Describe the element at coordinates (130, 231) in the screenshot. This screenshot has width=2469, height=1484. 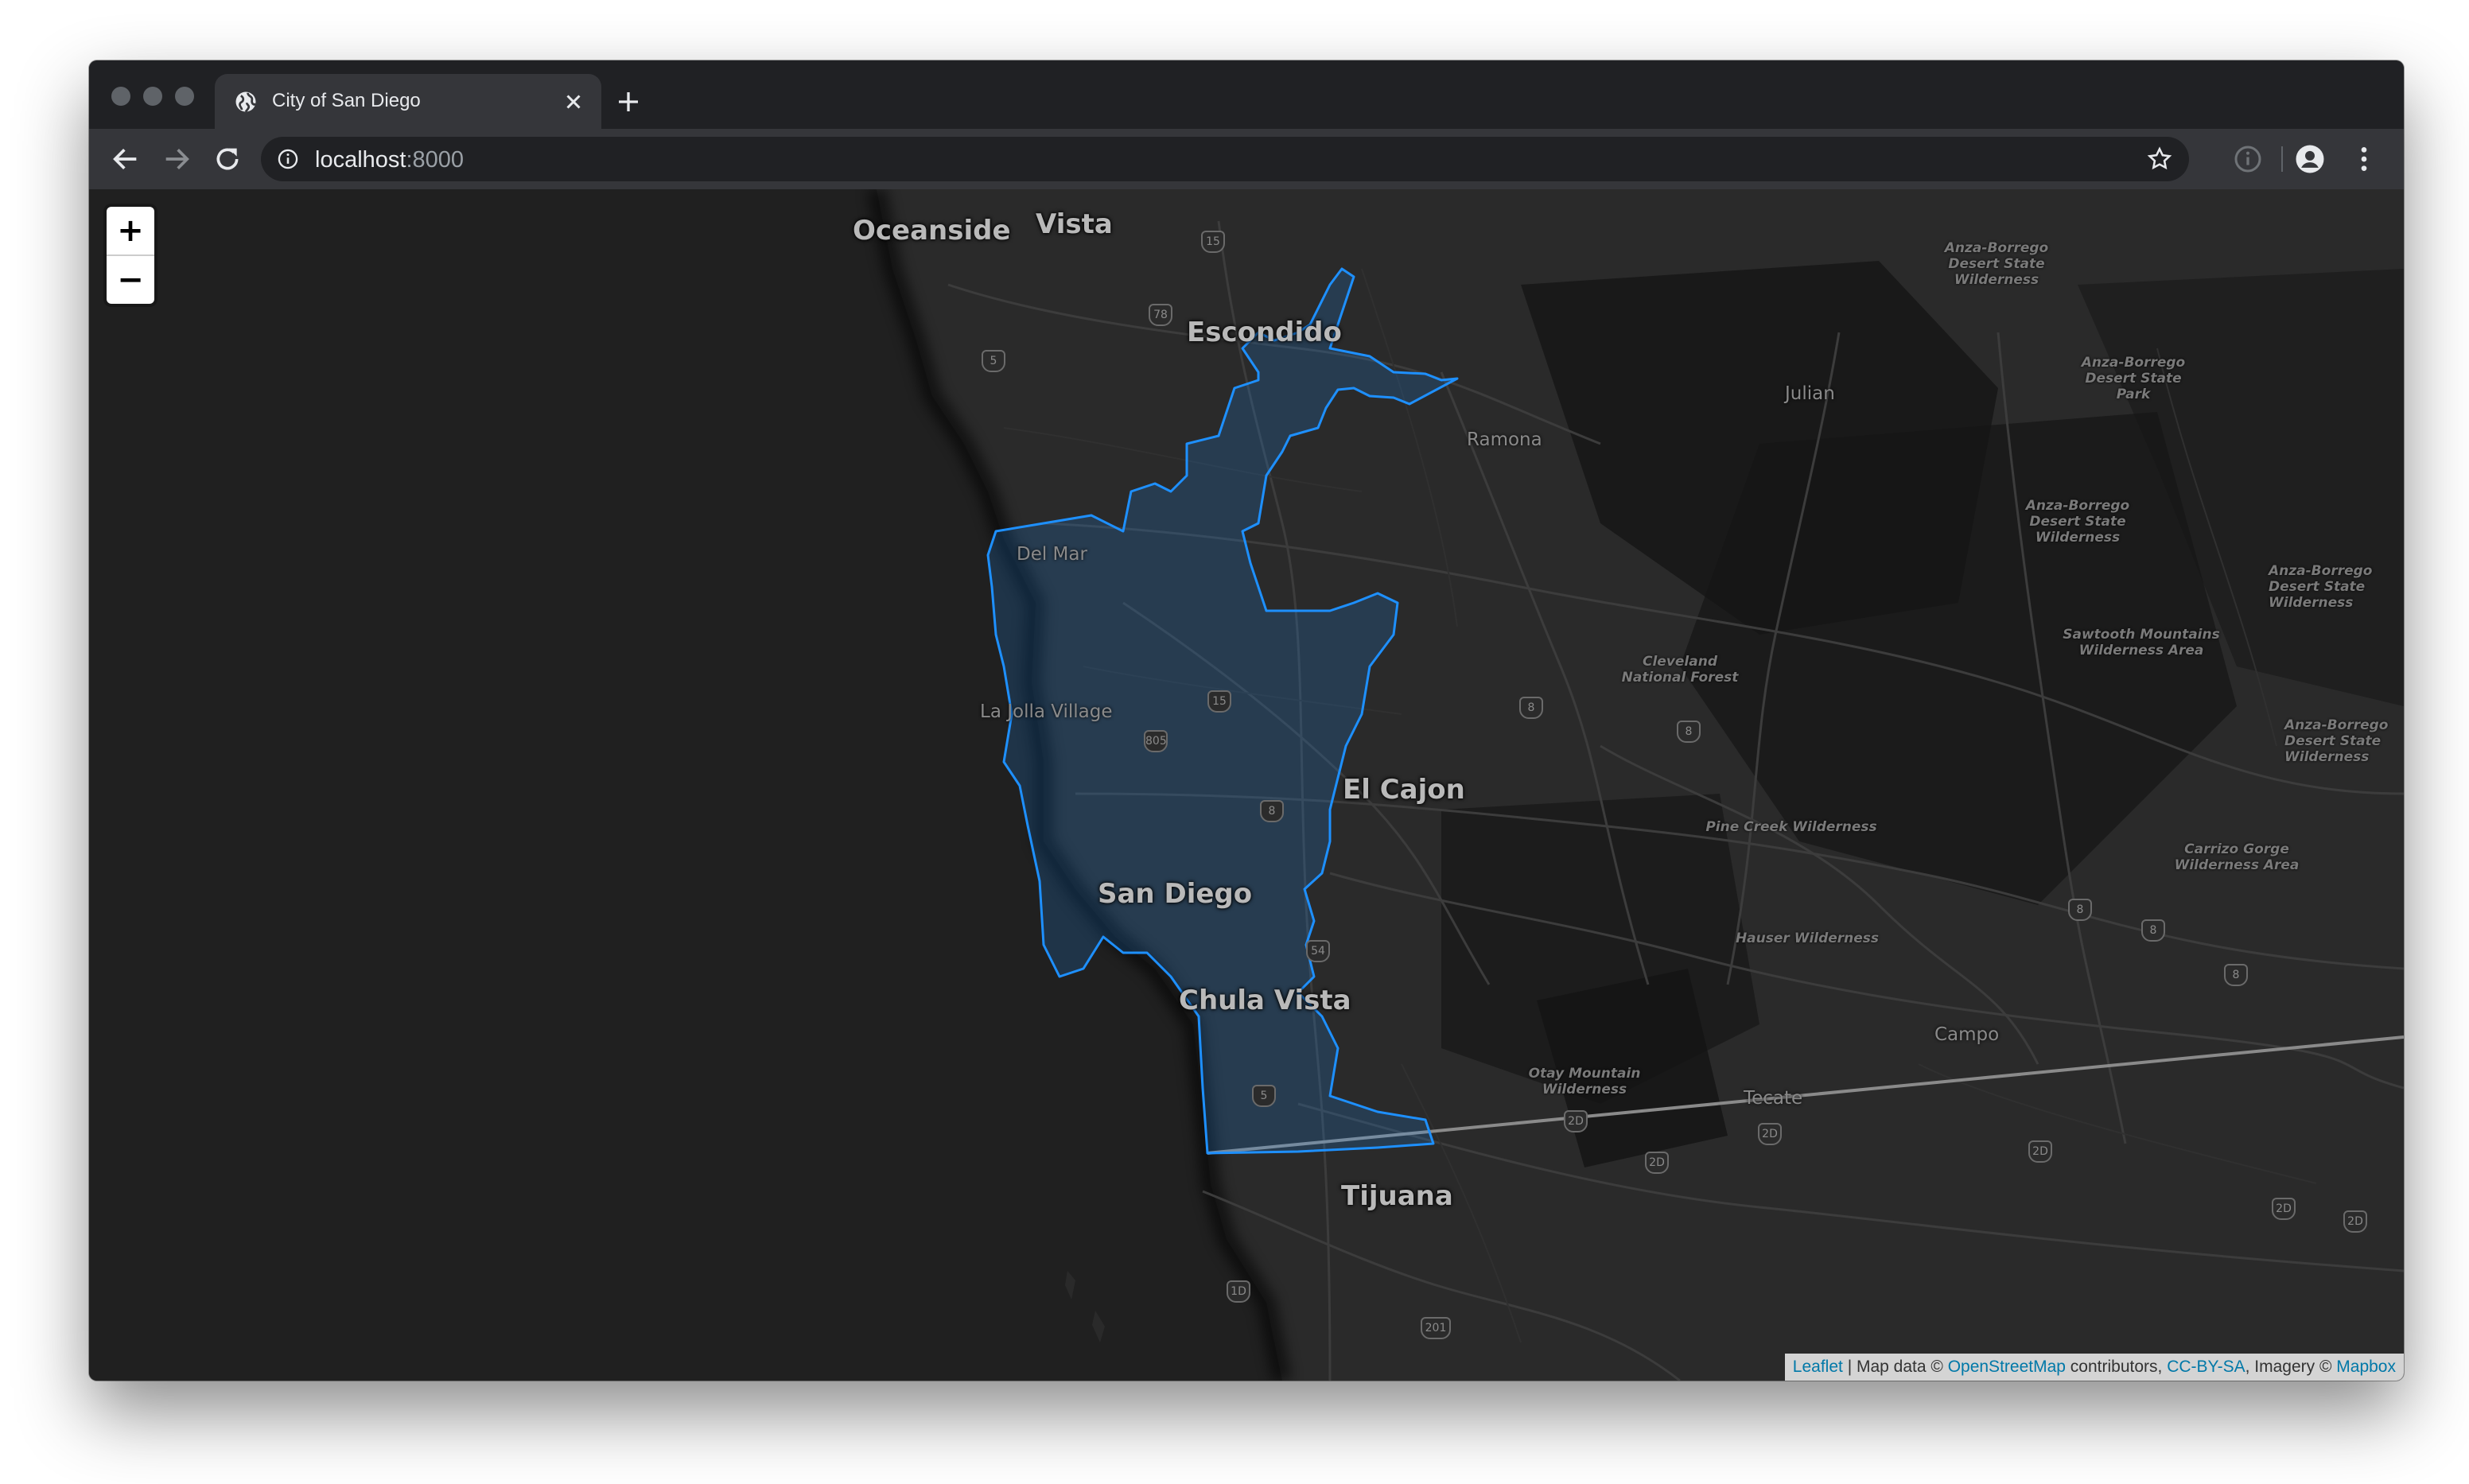
I see `zoom-in-button: +` at that location.